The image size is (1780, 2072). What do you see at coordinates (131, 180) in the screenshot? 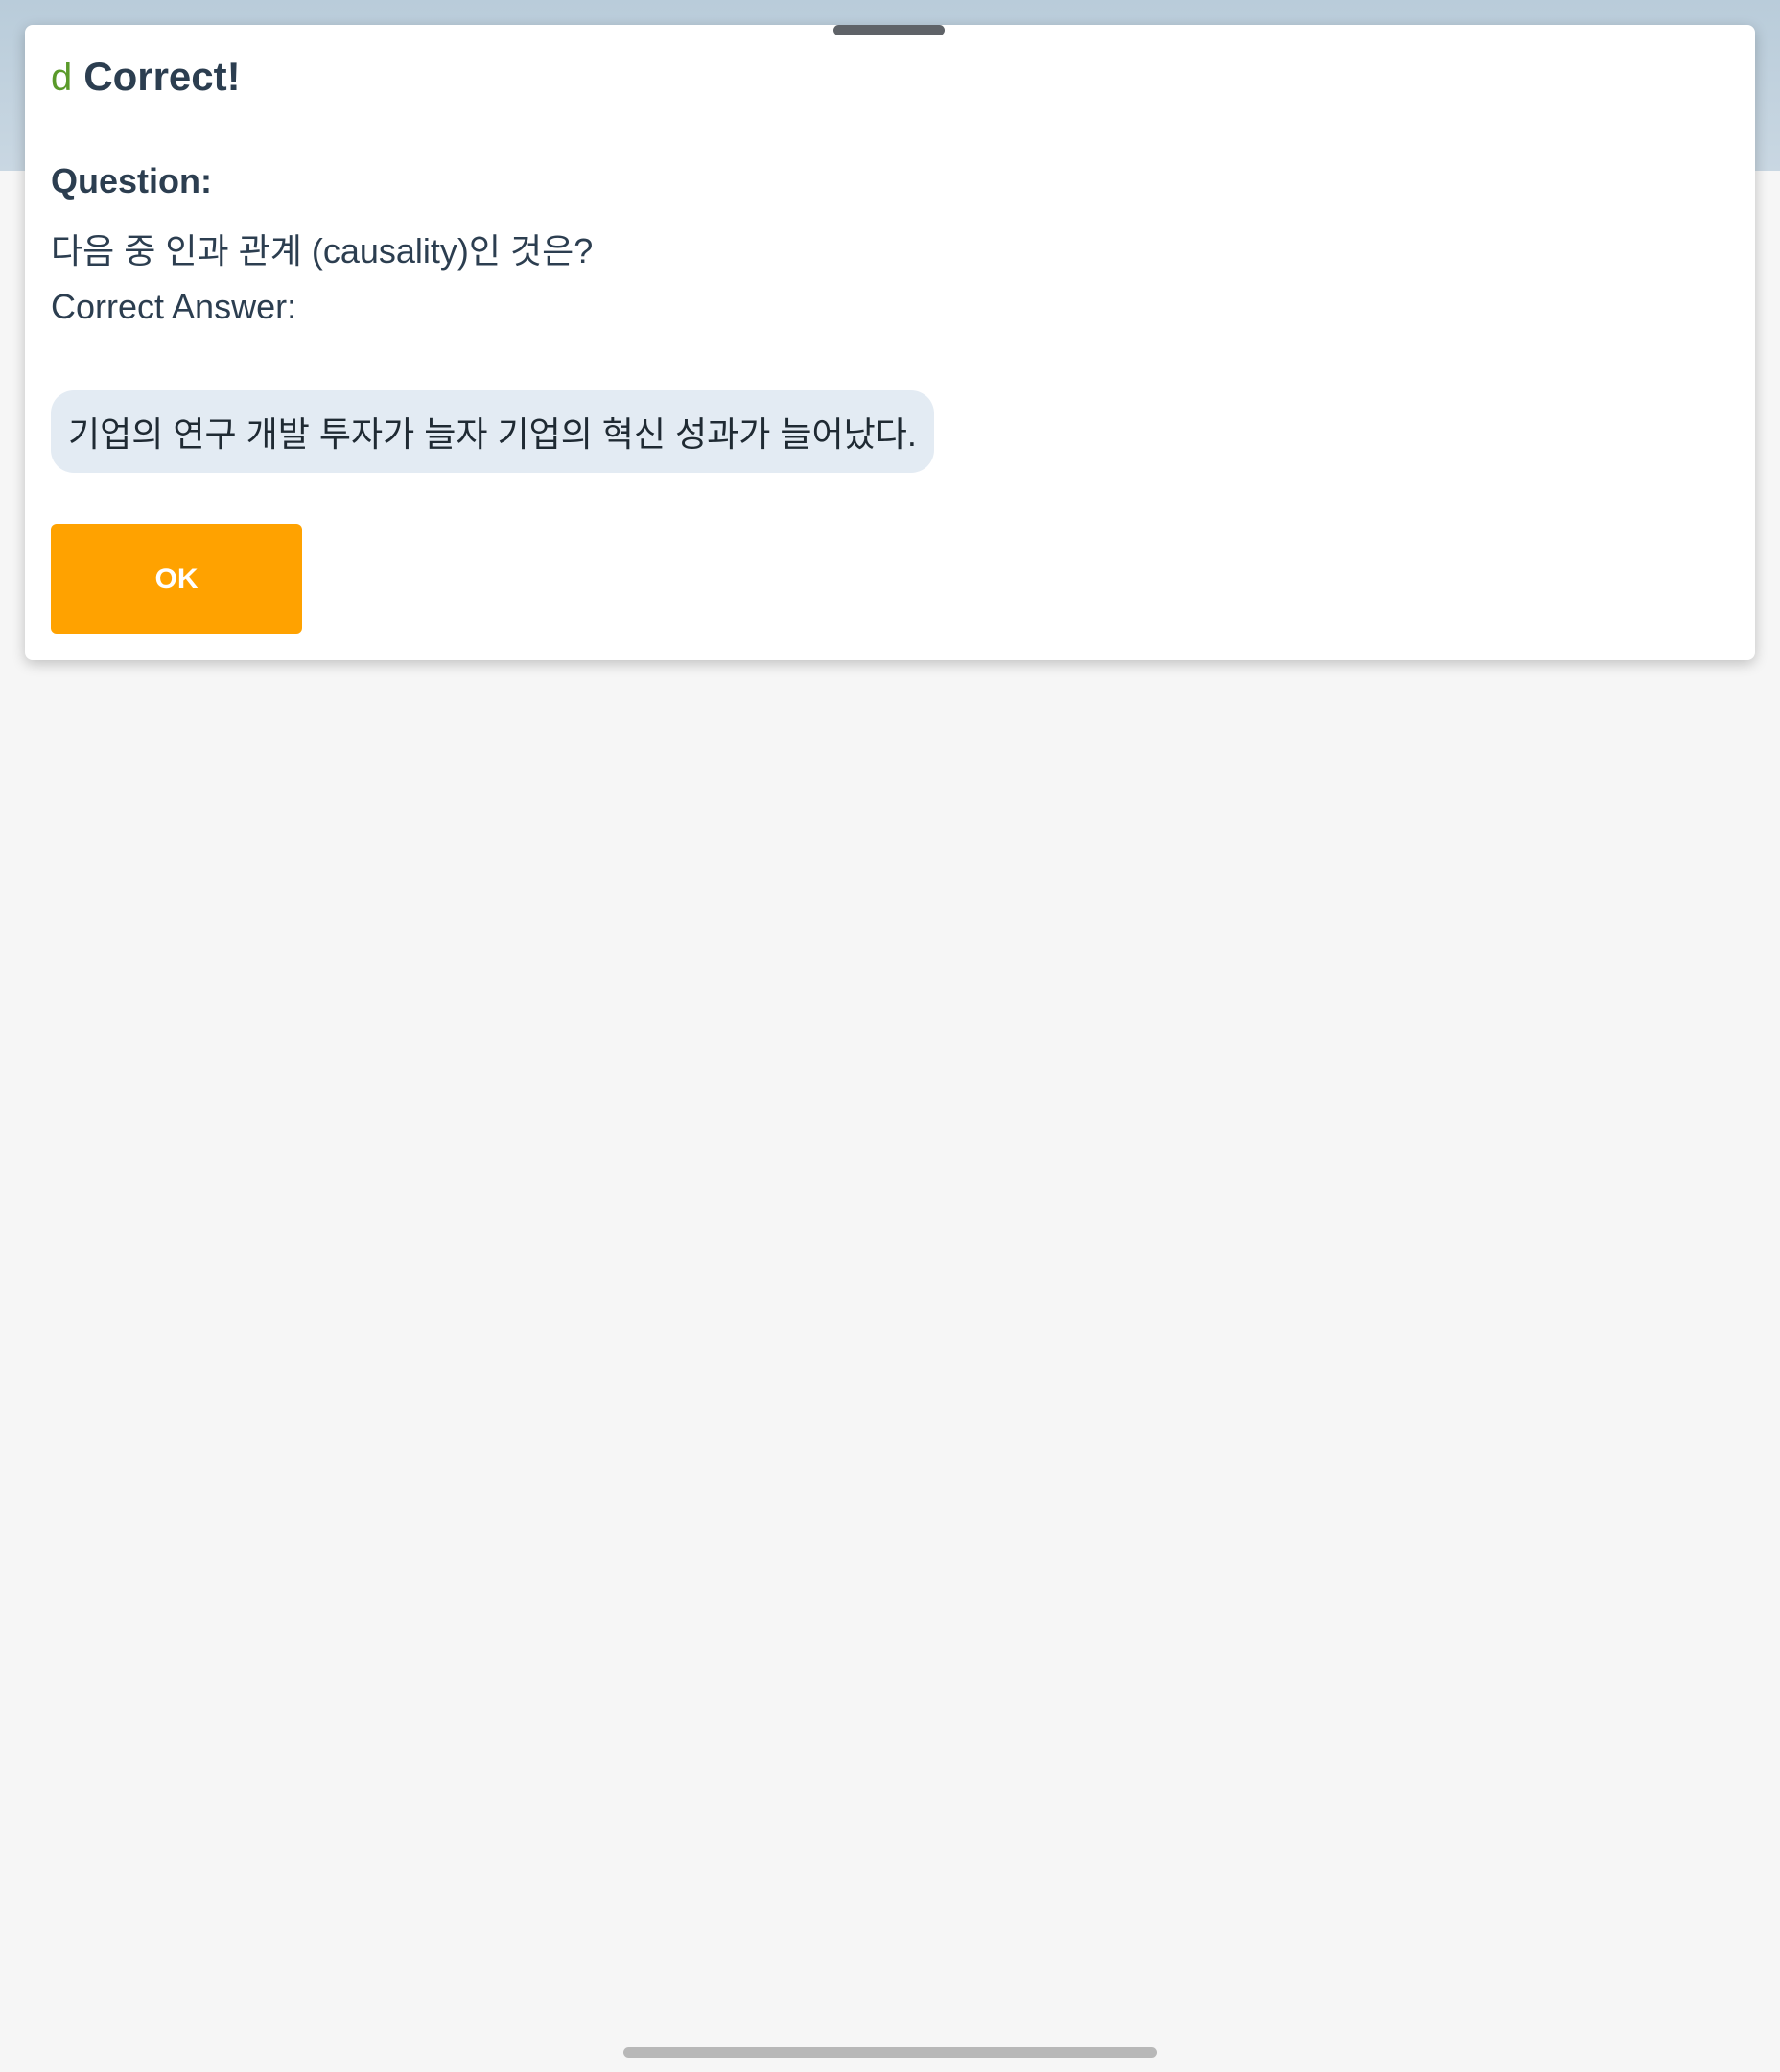
I see `question-label: Question:` at bounding box center [131, 180].